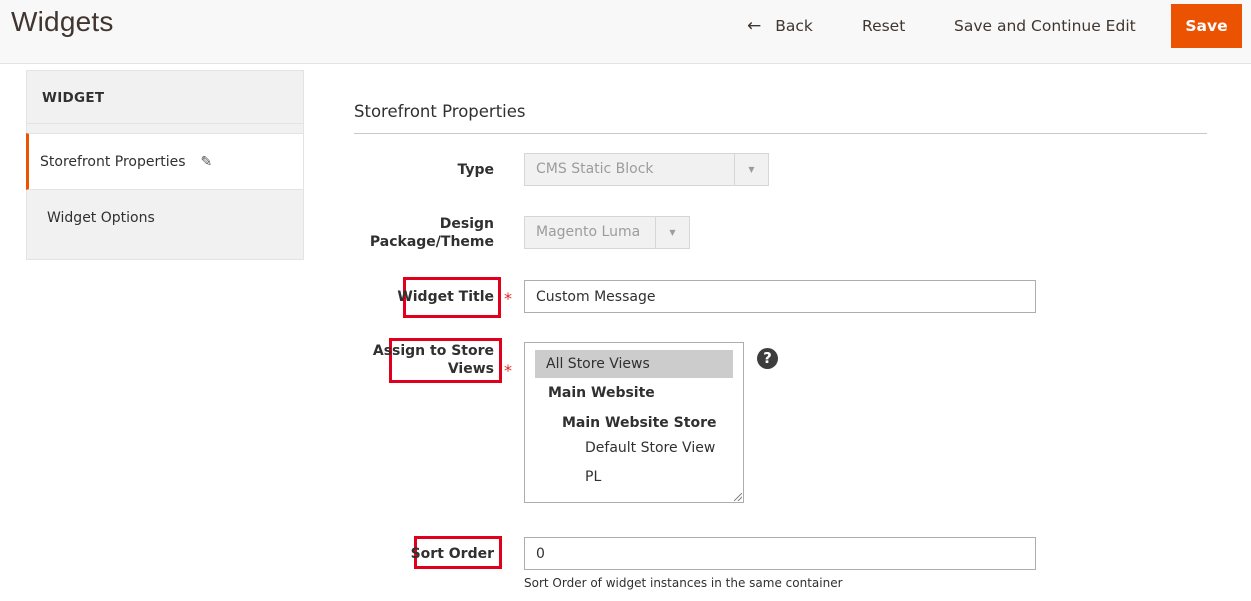 This screenshot has width=1251, height=601. What do you see at coordinates (165, 225) in the screenshot?
I see `sidebar-item-widget-options: Widget Options` at bounding box center [165, 225].